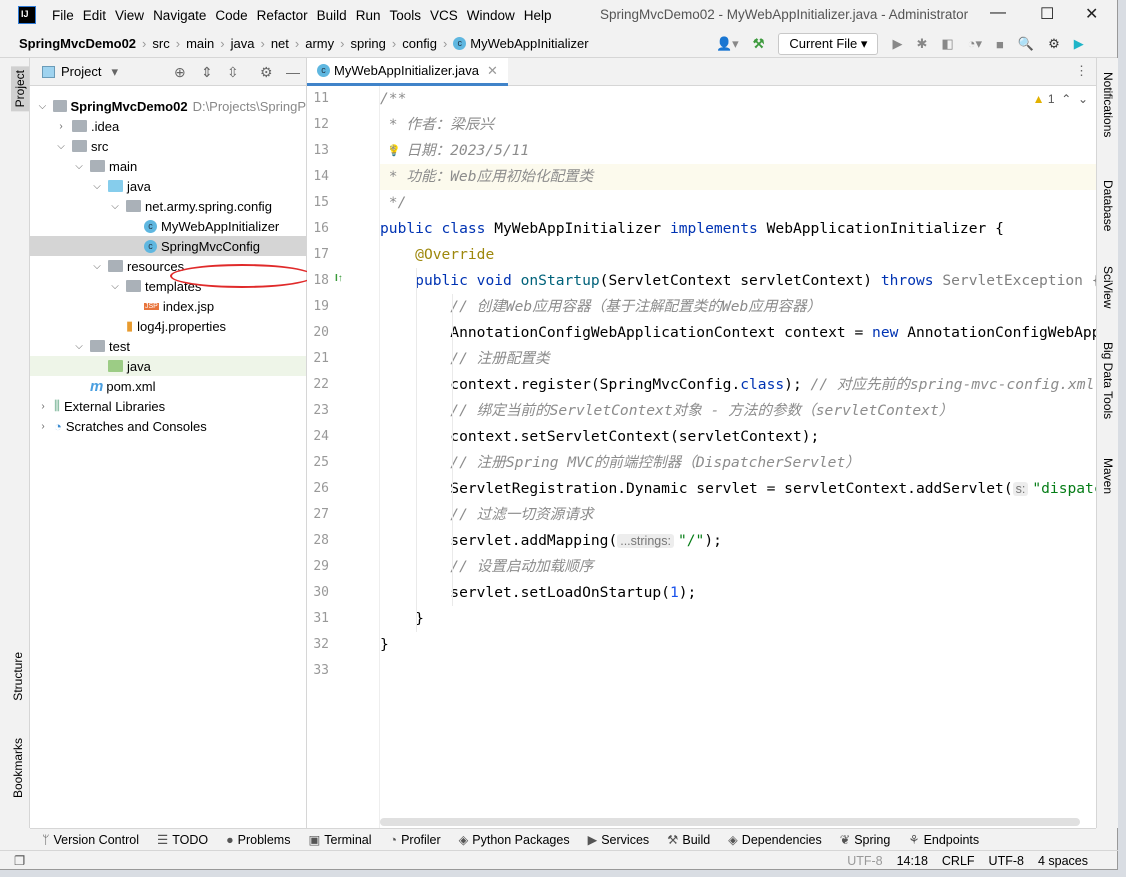 This screenshot has height=877, width=1126. I want to click on tool-window-problems: ● Problems, so click(258, 840).